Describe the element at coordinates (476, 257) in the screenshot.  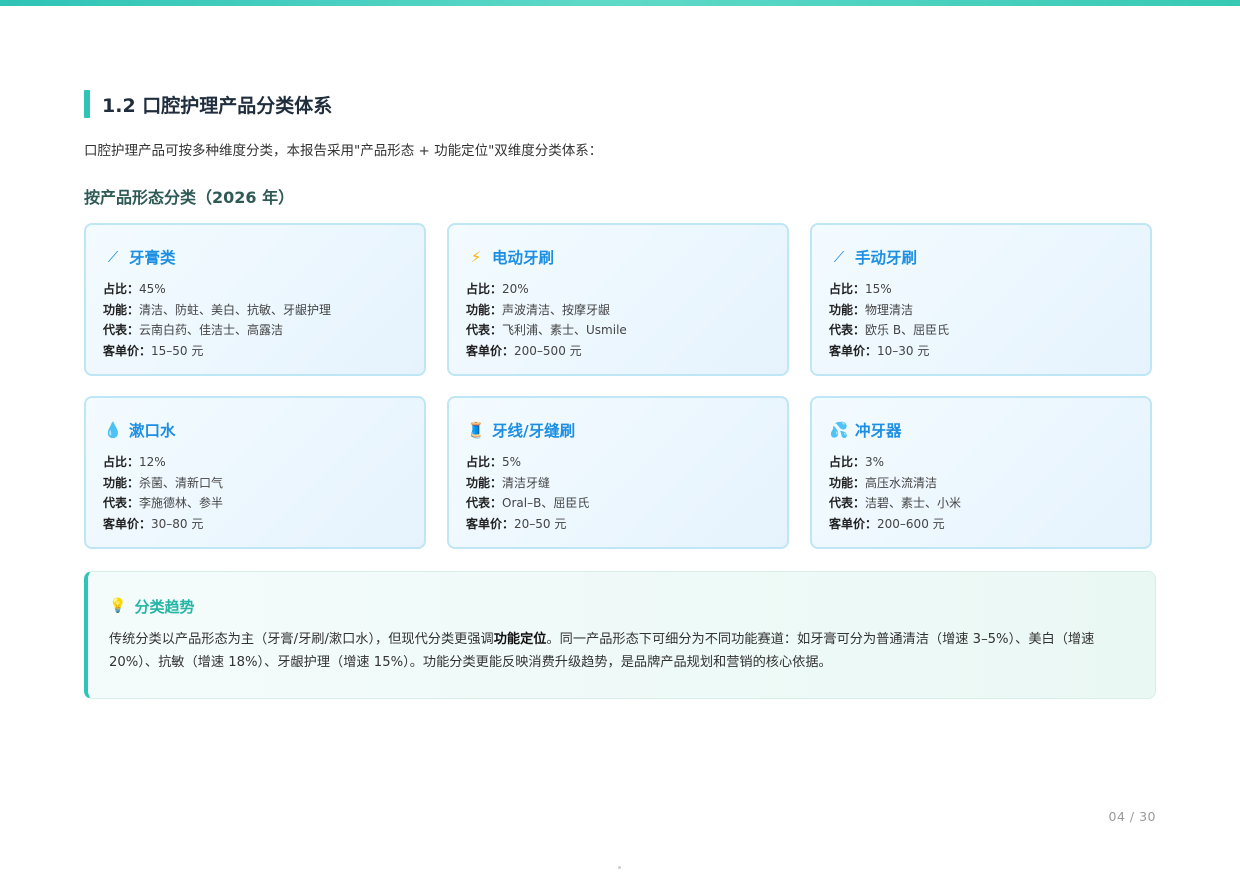
I see `lightning-icon: ⚡` at that location.